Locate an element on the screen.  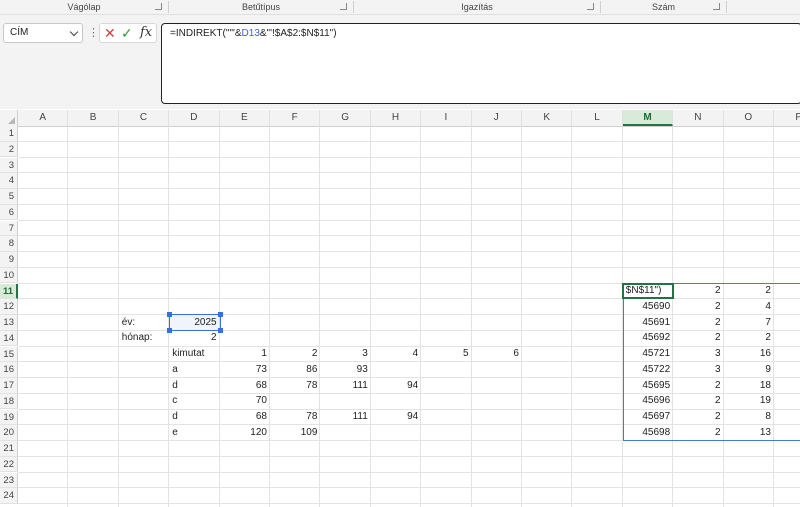
cell-G16: 93 is located at coordinates (345, 369).